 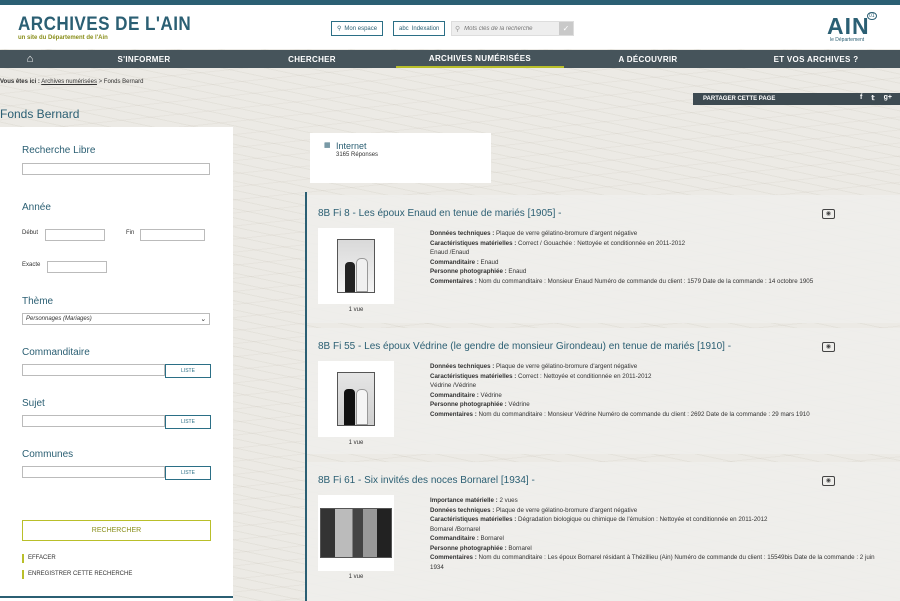 I want to click on sujet-liste-button: LISTE, so click(x=188, y=422).